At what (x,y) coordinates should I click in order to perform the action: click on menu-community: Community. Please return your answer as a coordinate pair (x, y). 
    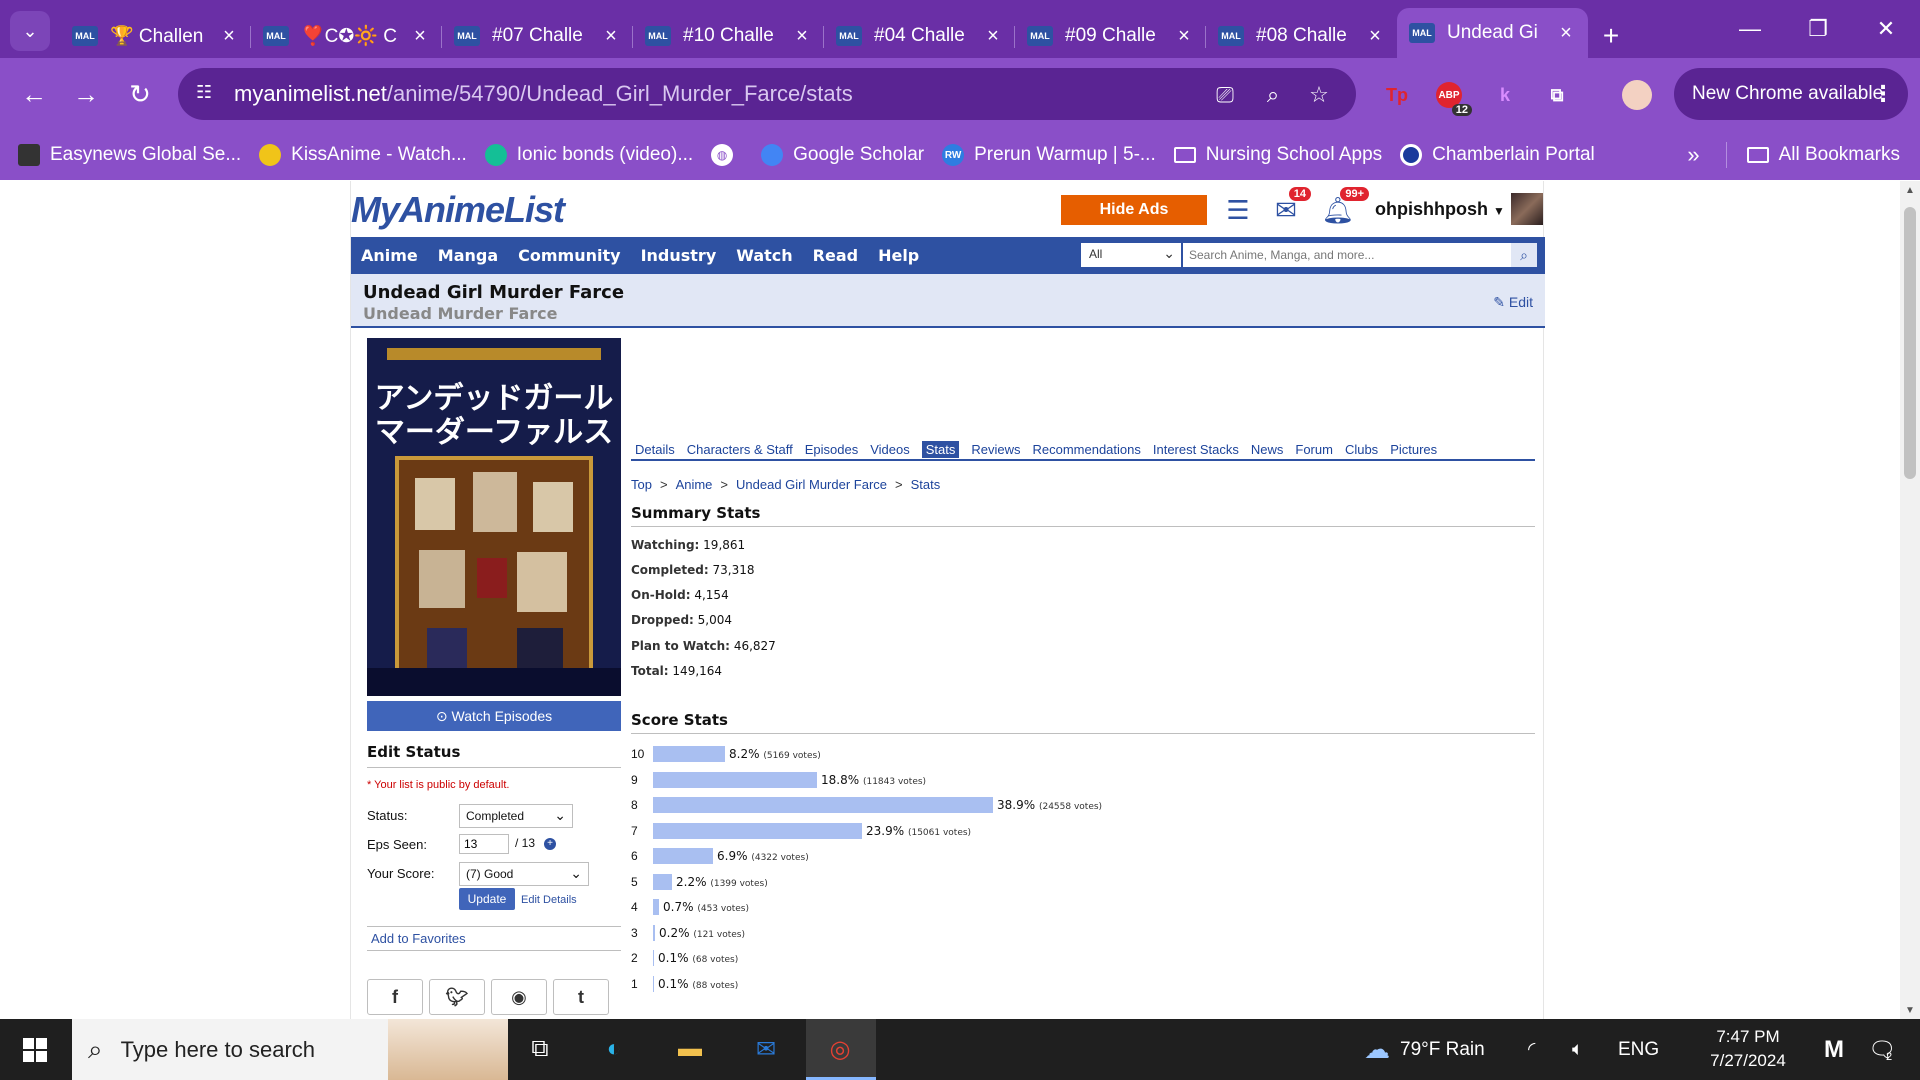
    Looking at the image, I should click on (569, 255).